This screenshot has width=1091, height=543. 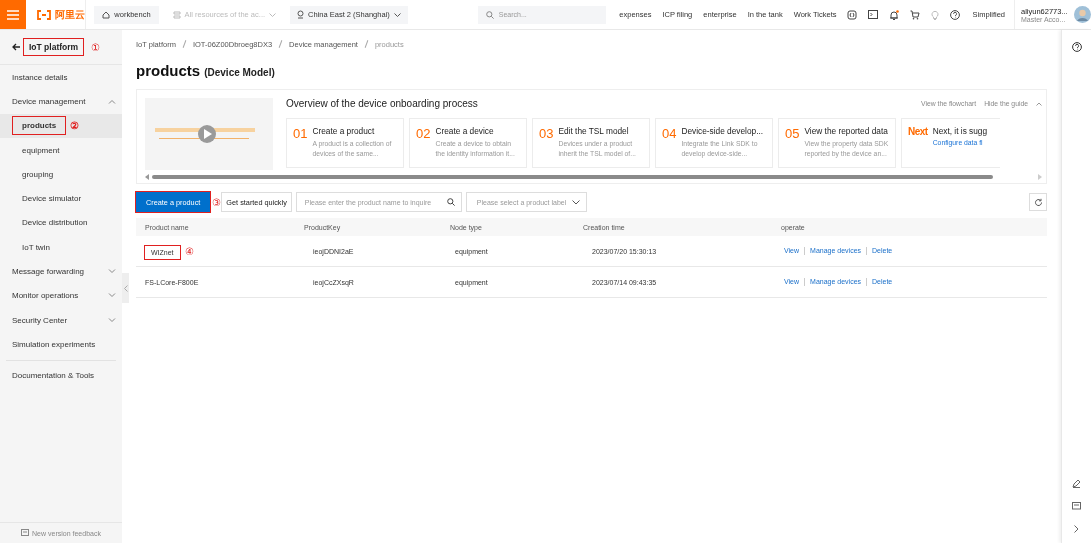 What do you see at coordinates (61, 77) in the screenshot?
I see `sidebar-item: Instance details` at bounding box center [61, 77].